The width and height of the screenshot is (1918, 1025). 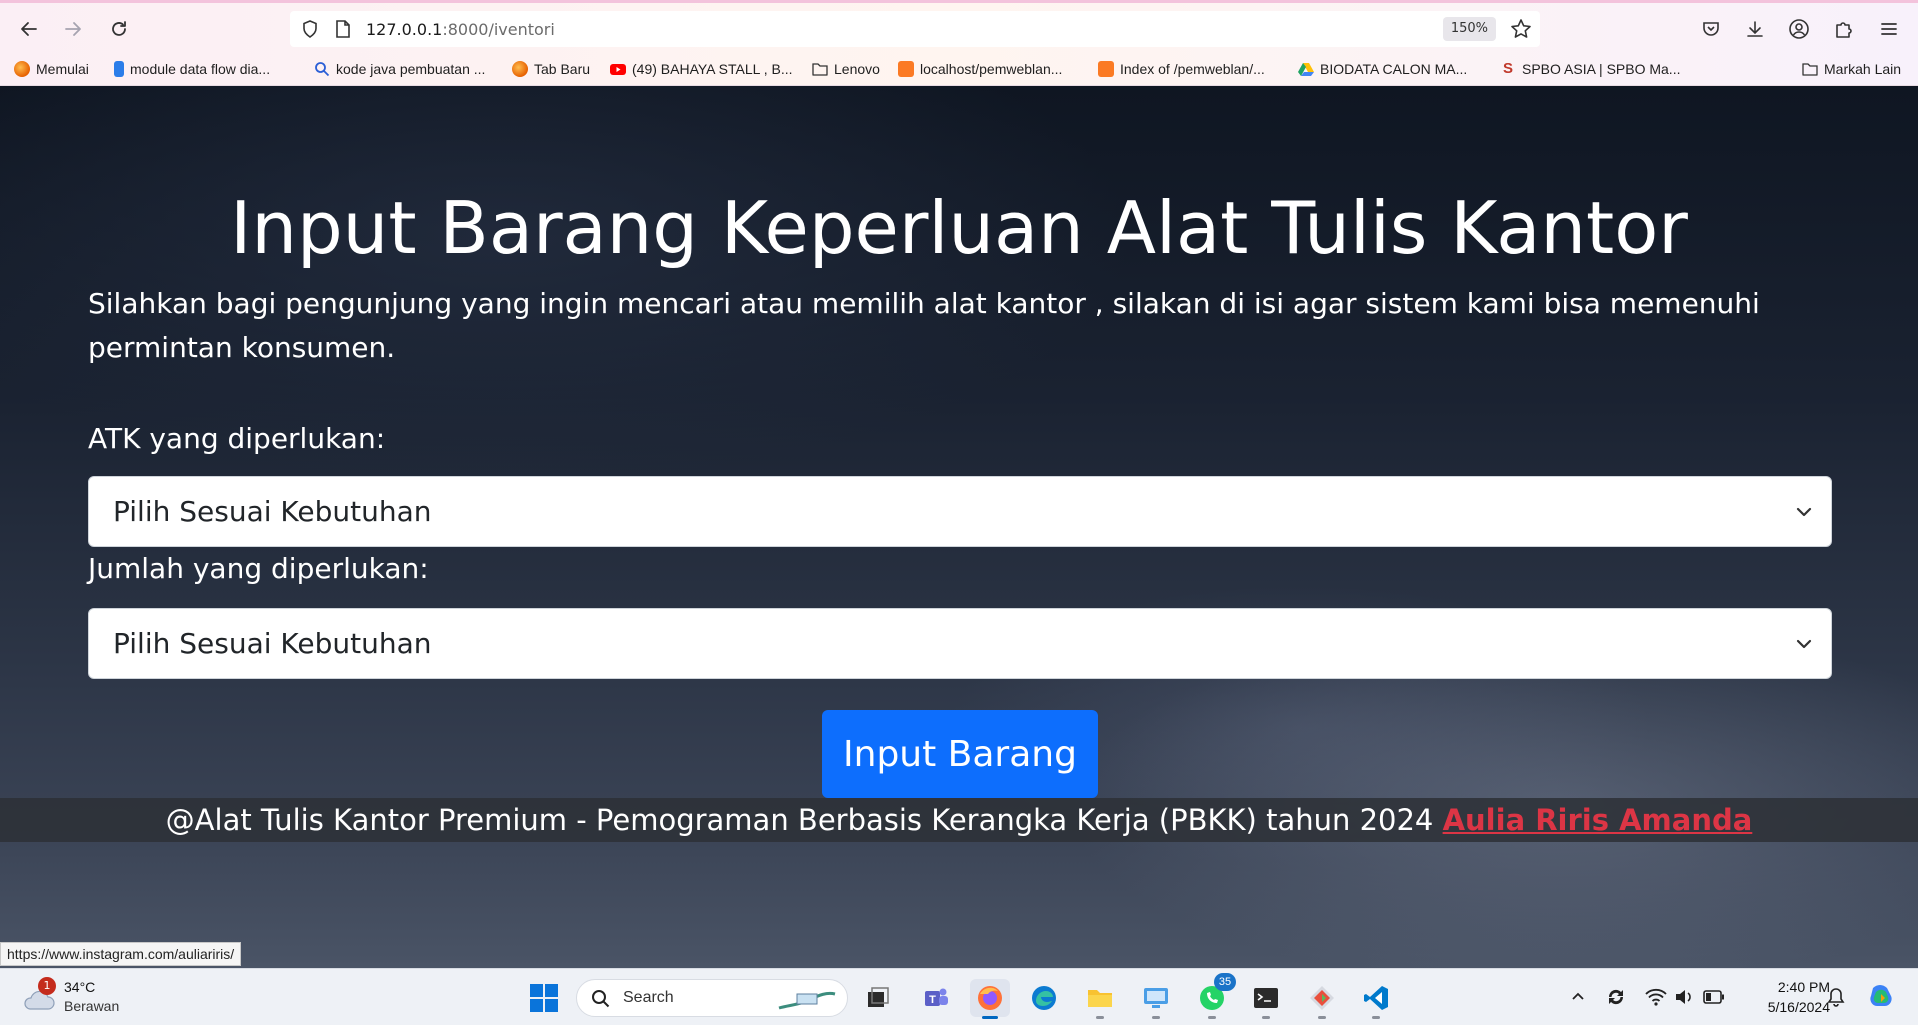 What do you see at coordinates (1785, 997) in the screenshot?
I see `clock: 2:40 PM 5/16/2024` at bounding box center [1785, 997].